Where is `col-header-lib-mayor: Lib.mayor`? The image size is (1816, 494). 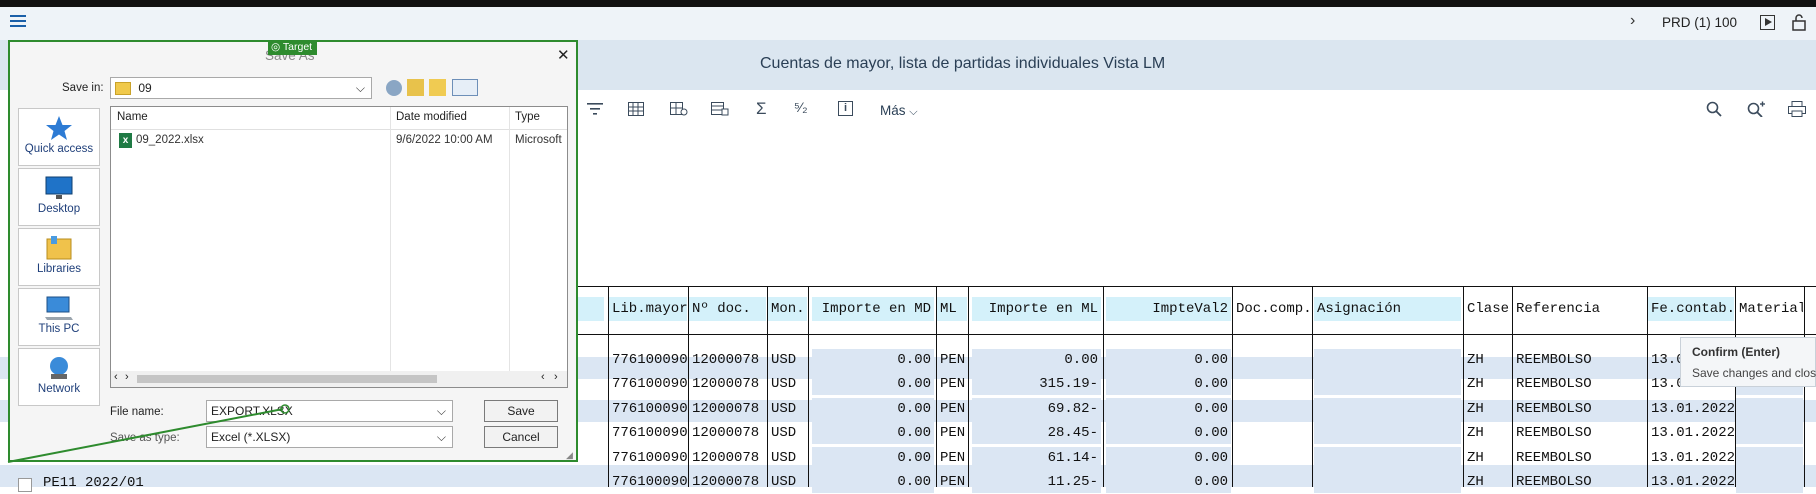
col-header-lib-mayor: Lib.mayor is located at coordinates (648, 309).